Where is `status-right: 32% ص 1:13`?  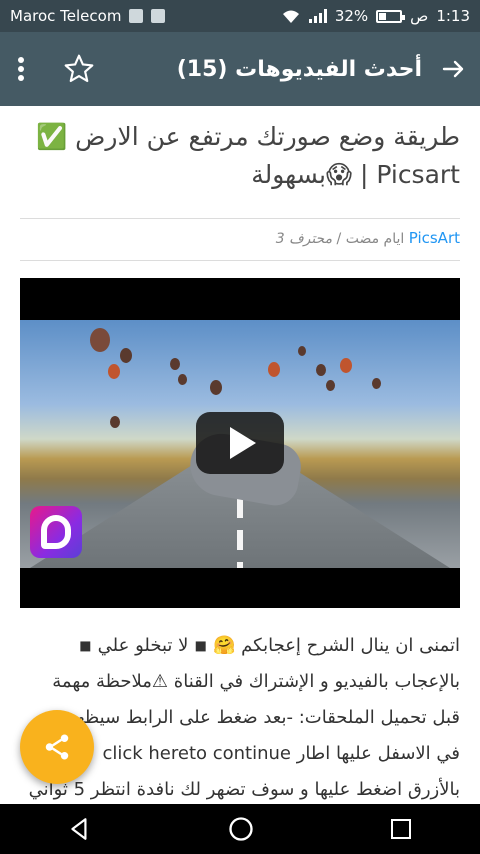
status-right: 32% ص 1:13 is located at coordinates (375, 16).